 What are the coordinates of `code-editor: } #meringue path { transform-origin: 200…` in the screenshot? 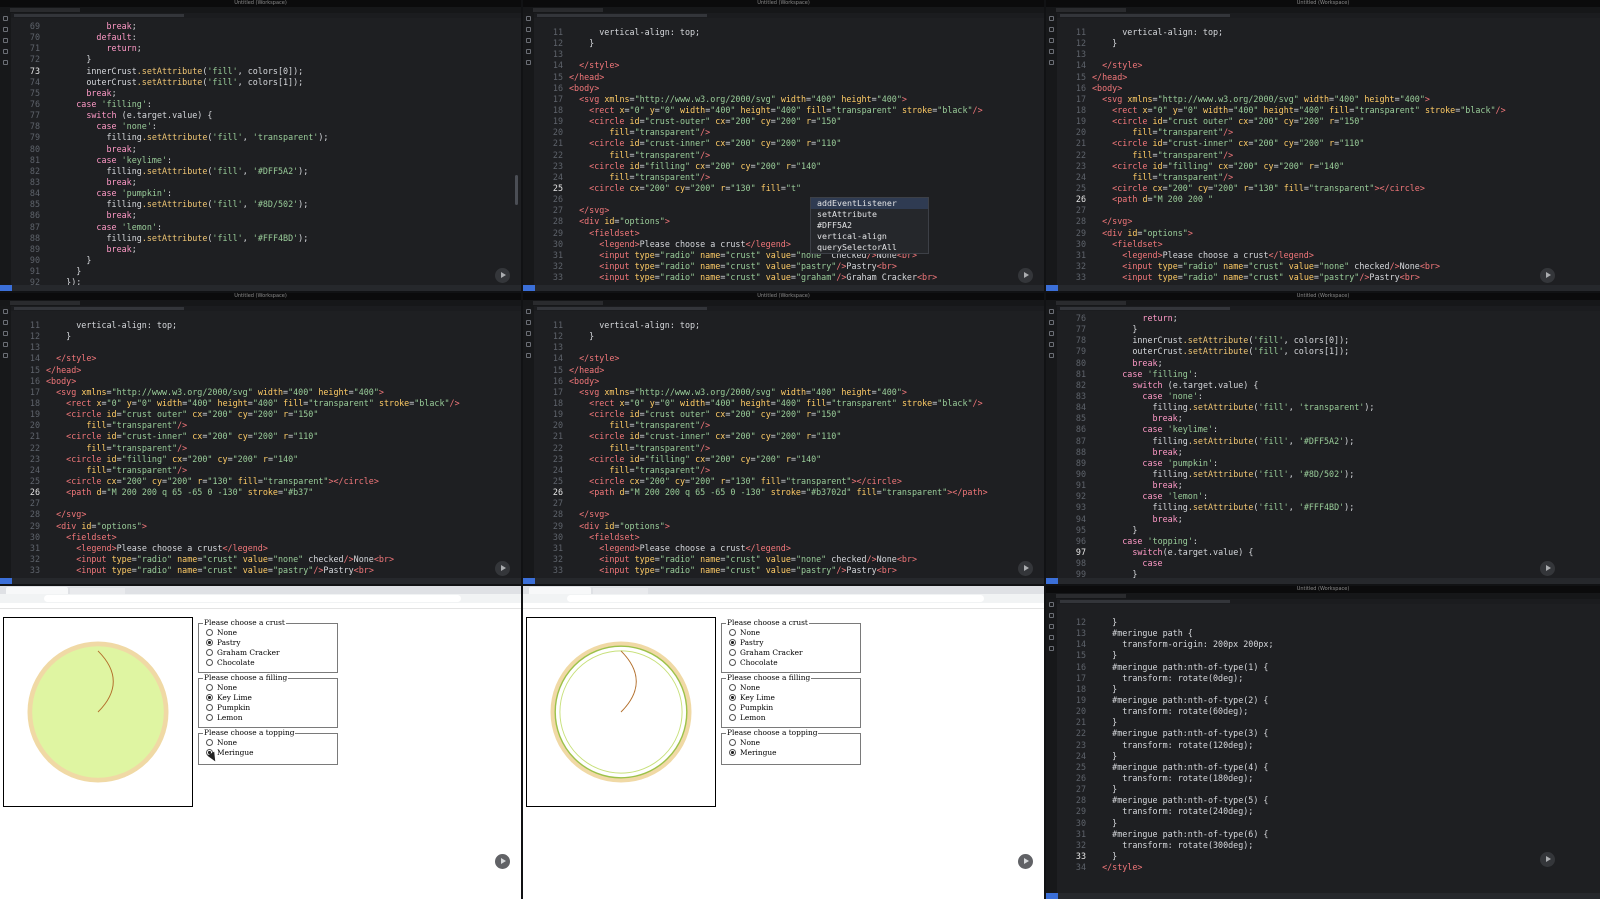 It's located at (1344, 745).